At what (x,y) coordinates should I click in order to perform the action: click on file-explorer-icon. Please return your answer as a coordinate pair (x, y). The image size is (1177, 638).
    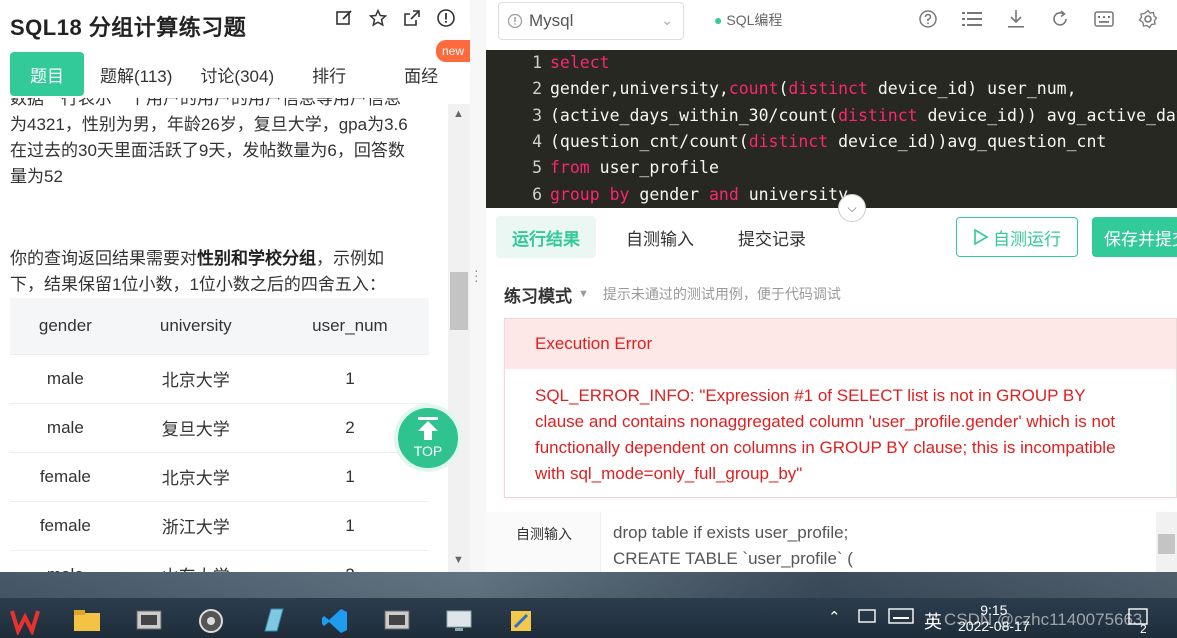
    Looking at the image, I should click on (87, 621).